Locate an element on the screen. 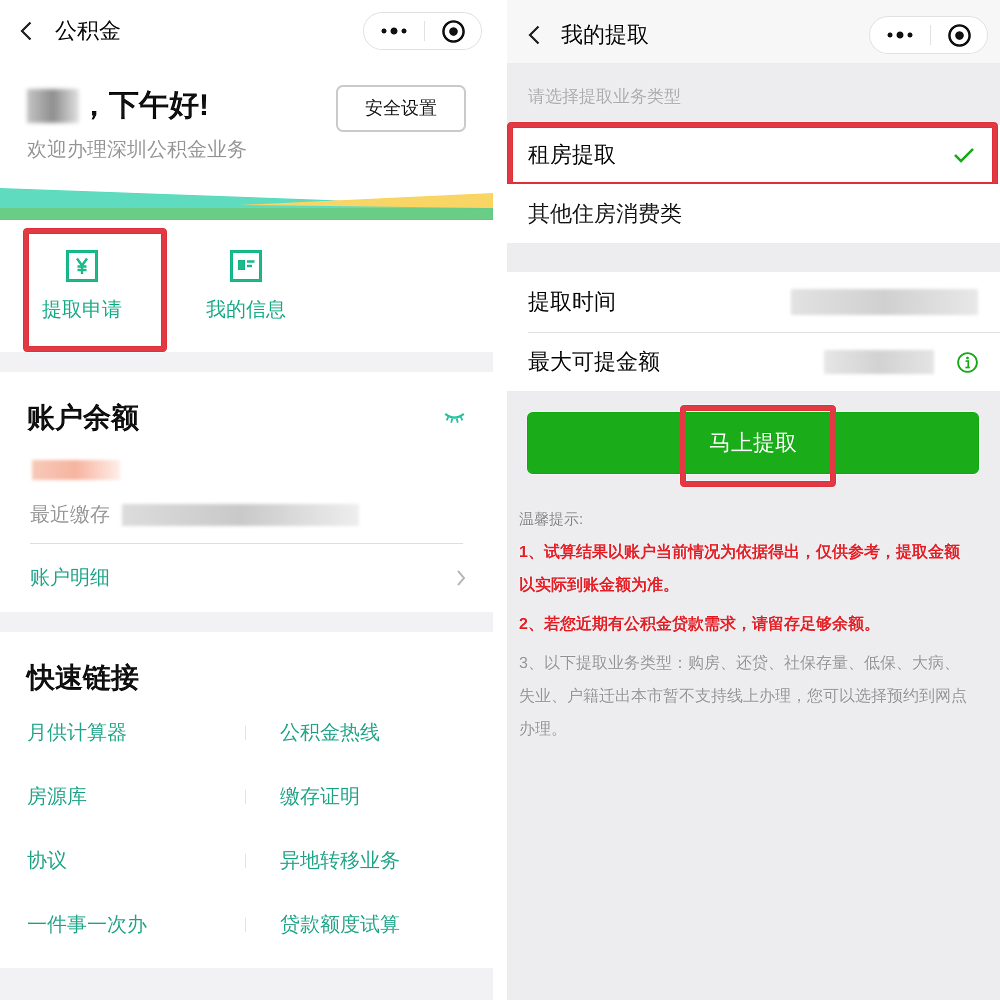 The width and height of the screenshot is (1000, 1000). prompt-text: 请选择提取业务类型 is located at coordinates (604, 96).